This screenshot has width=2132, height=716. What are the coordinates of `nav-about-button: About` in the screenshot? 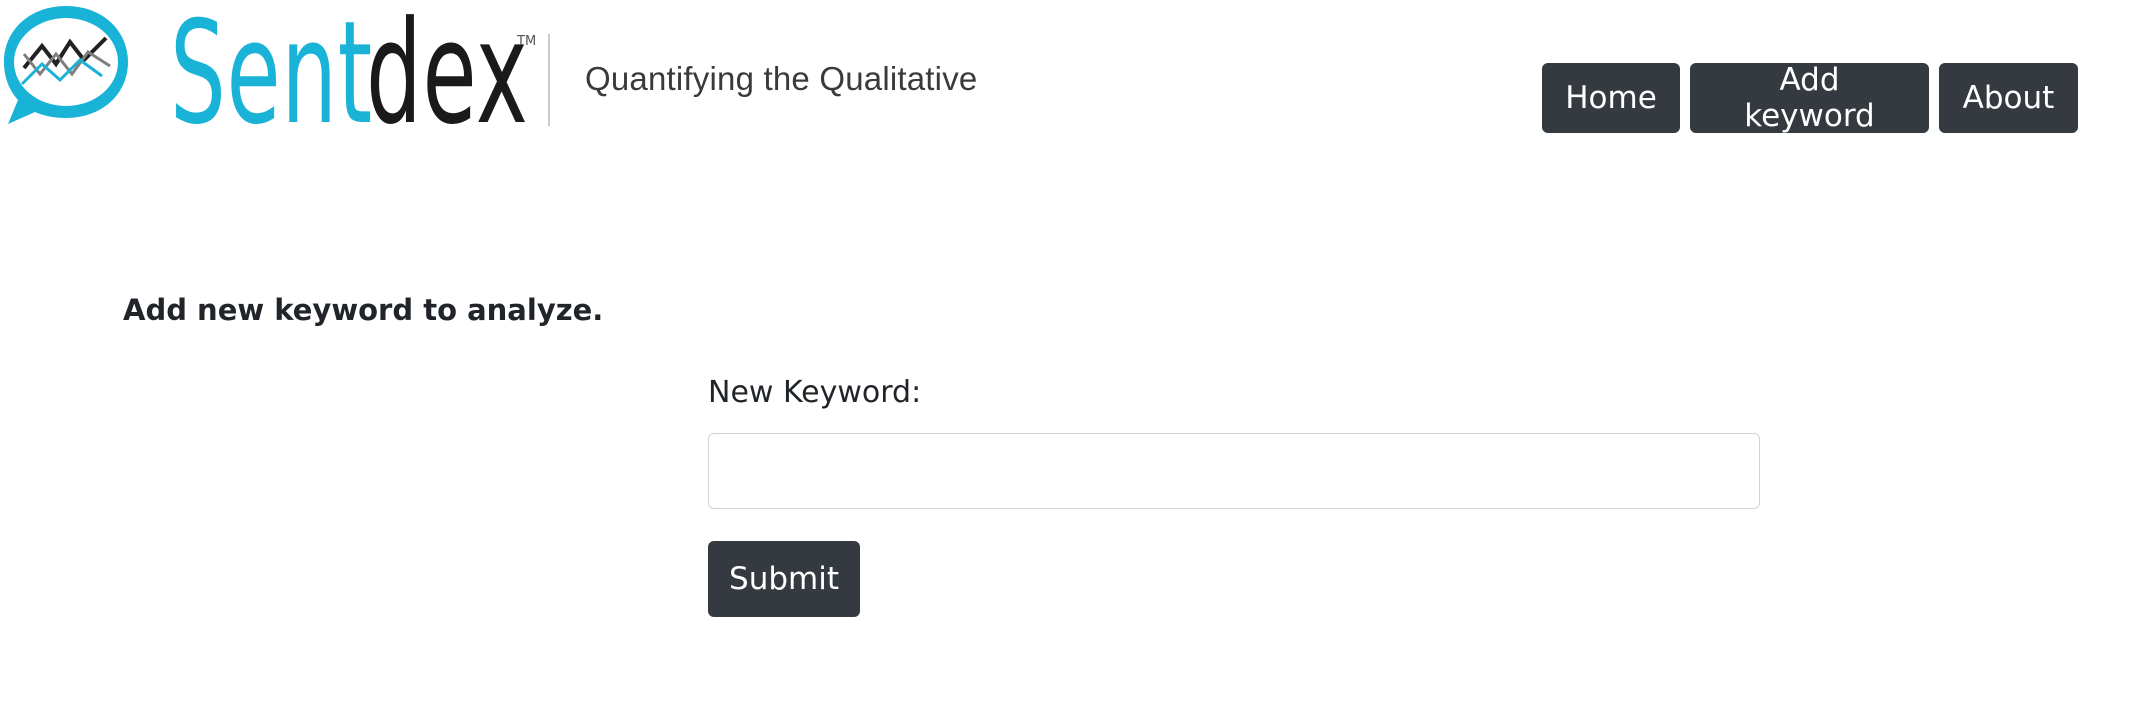 It's located at (2008, 98).